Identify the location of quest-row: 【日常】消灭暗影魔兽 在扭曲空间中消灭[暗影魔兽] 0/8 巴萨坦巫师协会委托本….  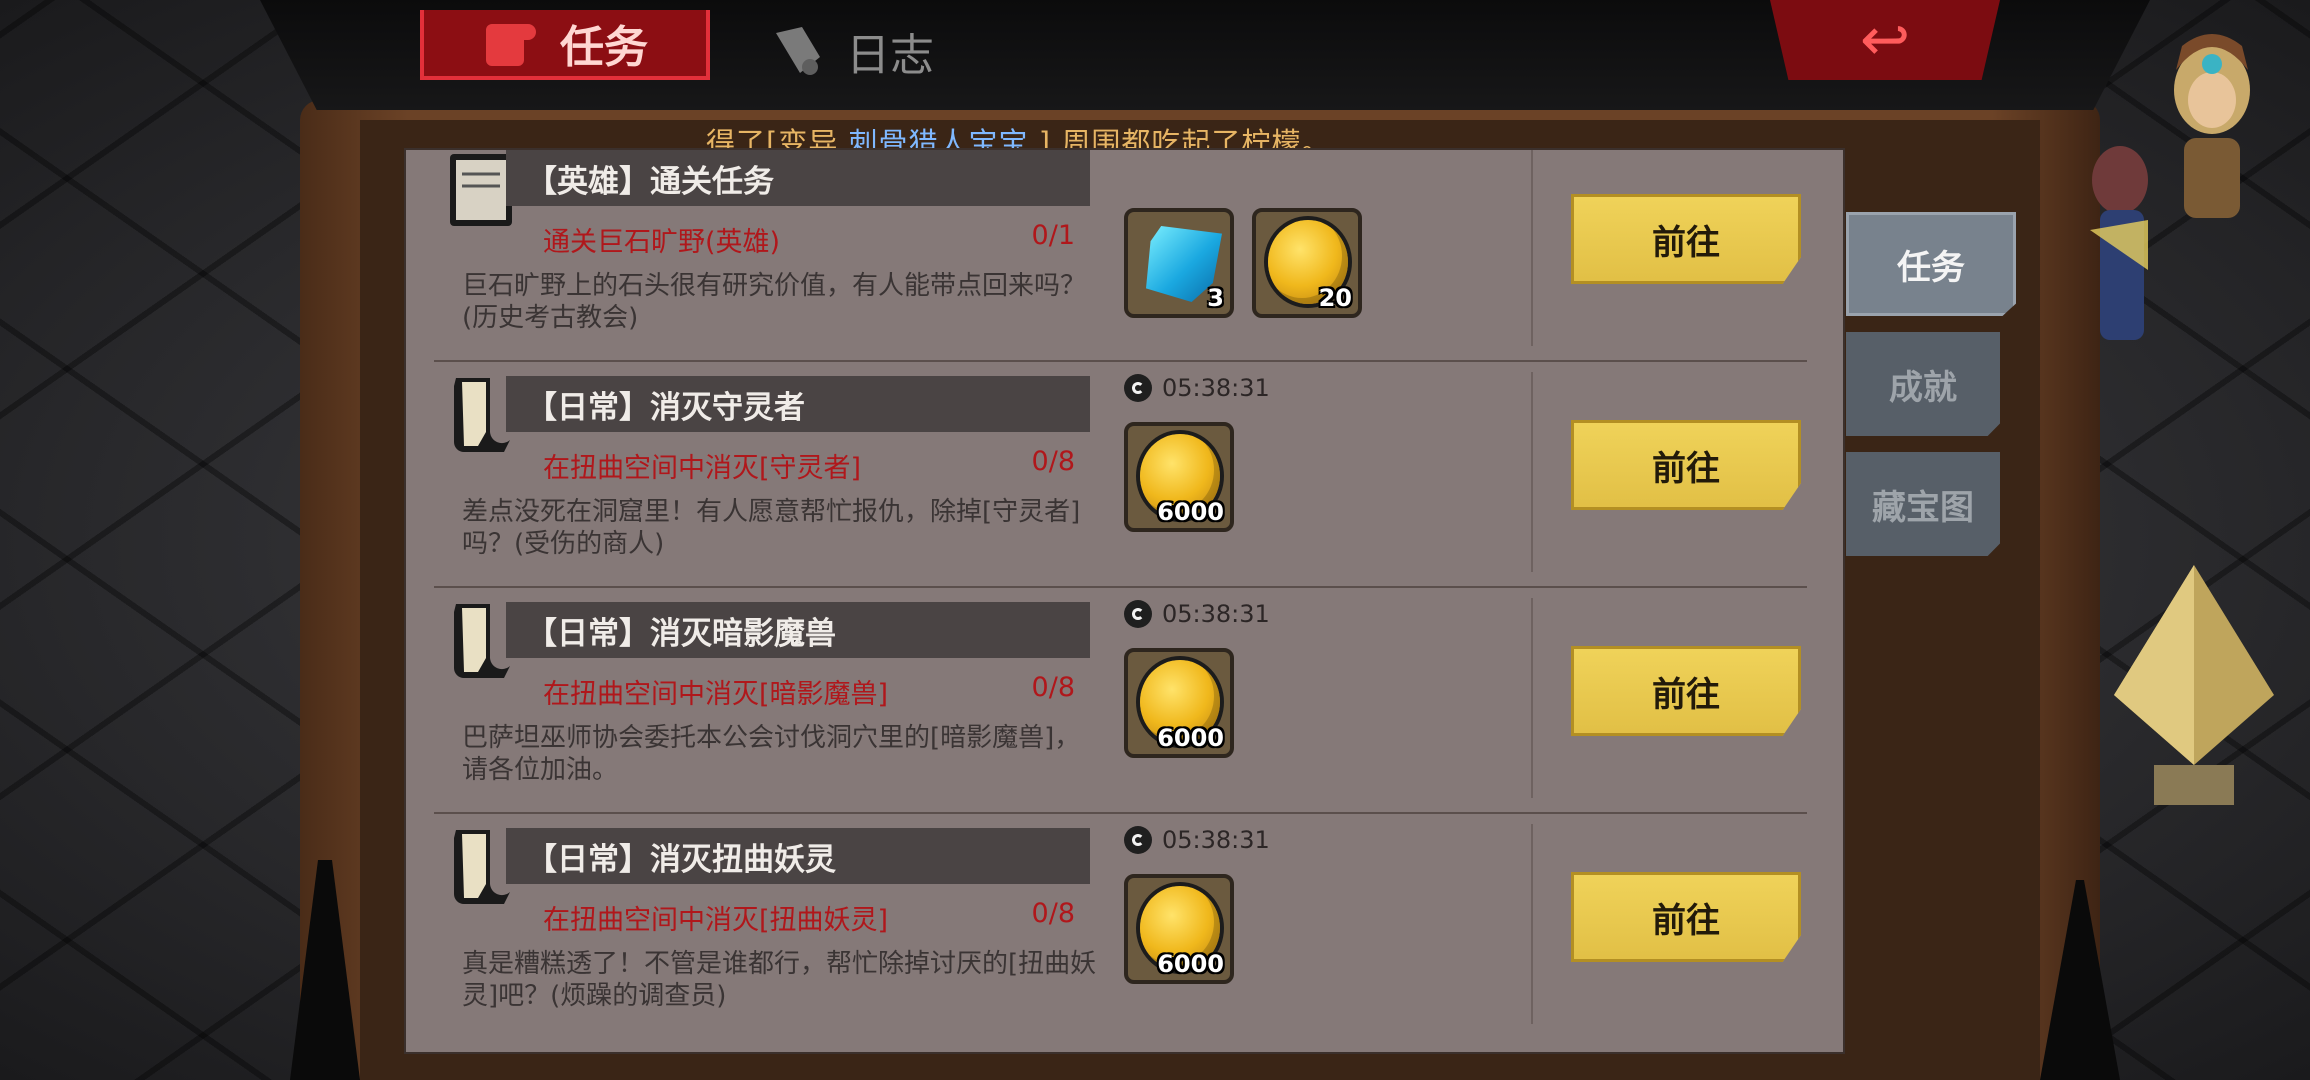
(1124, 701).